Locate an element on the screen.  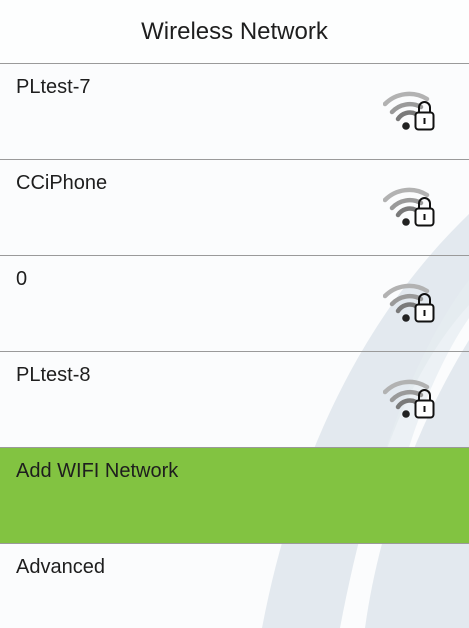
network-ssid: PLtest-8 is located at coordinates (53, 375).